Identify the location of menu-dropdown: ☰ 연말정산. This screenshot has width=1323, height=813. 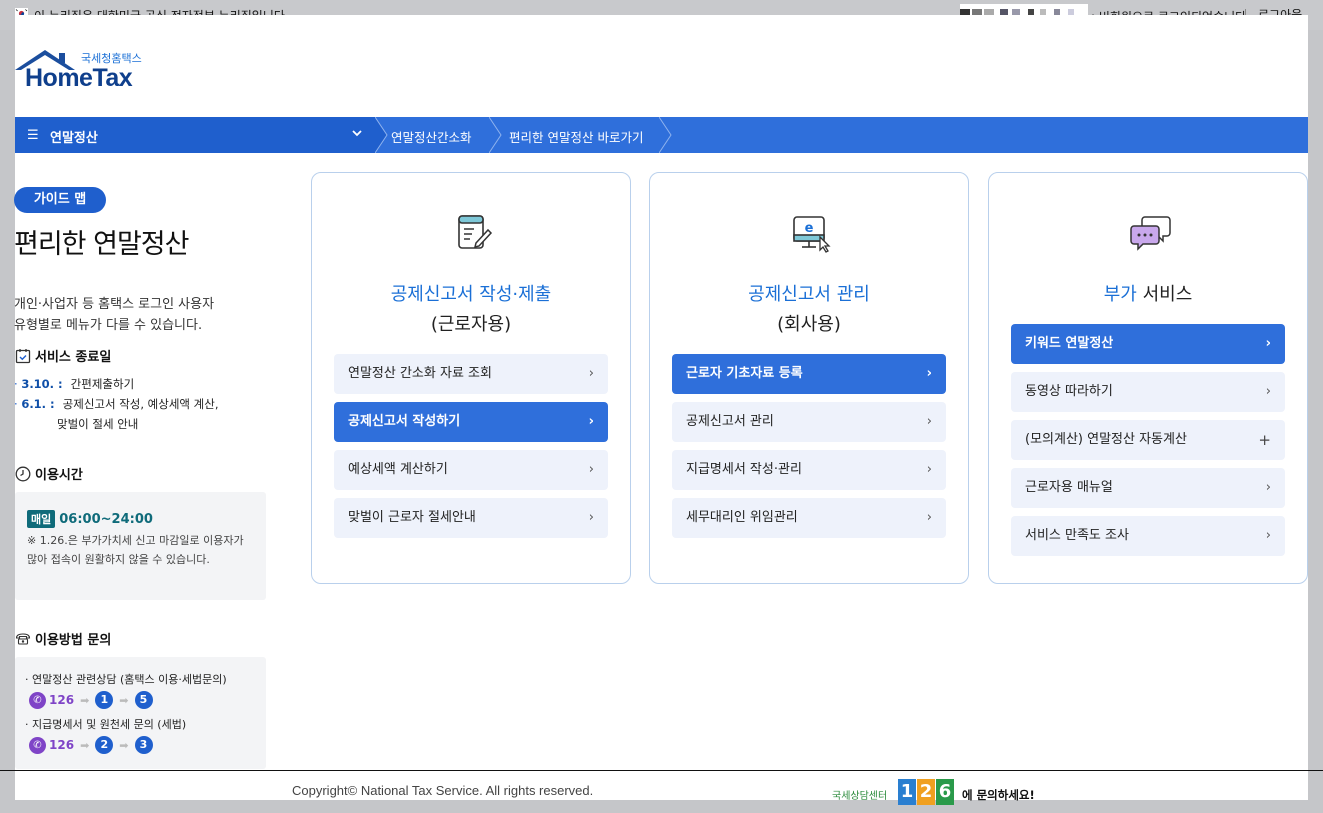
(195, 135).